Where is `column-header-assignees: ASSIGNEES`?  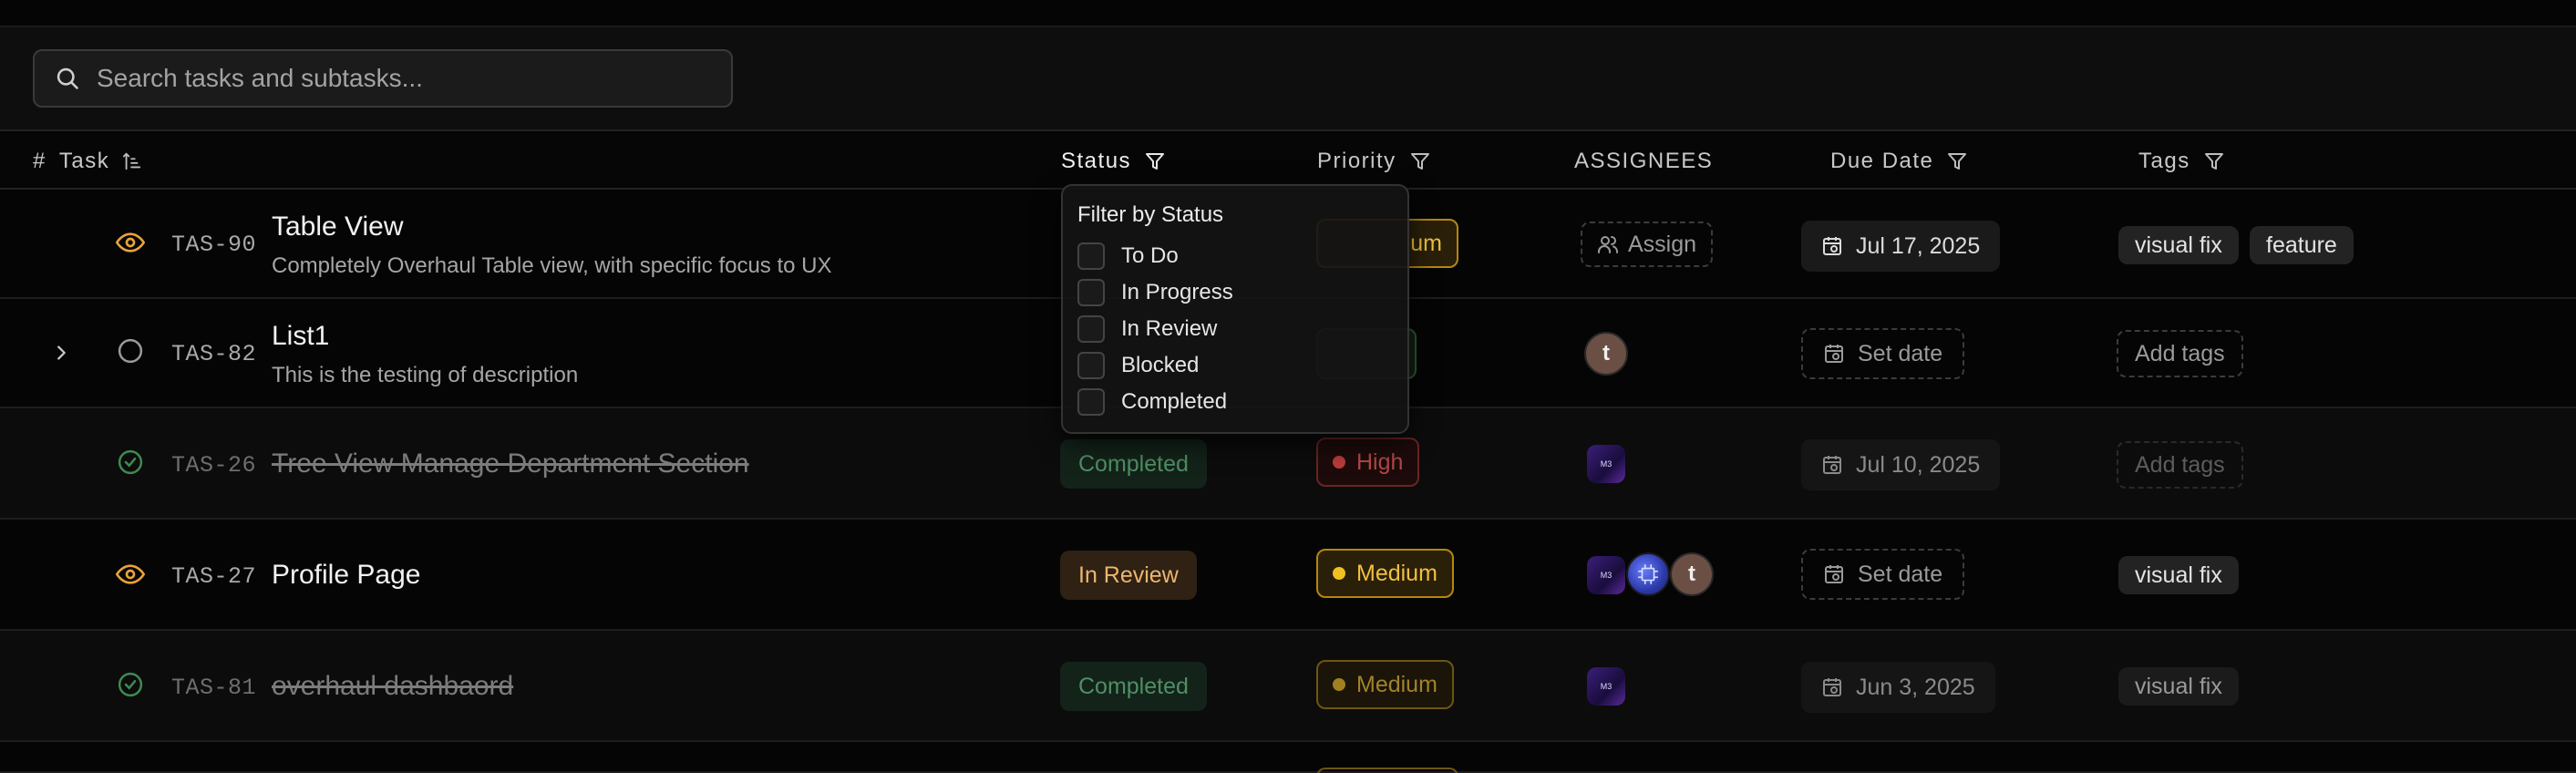 column-header-assignees: ASSIGNEES is located at coordinates (1643, 161).